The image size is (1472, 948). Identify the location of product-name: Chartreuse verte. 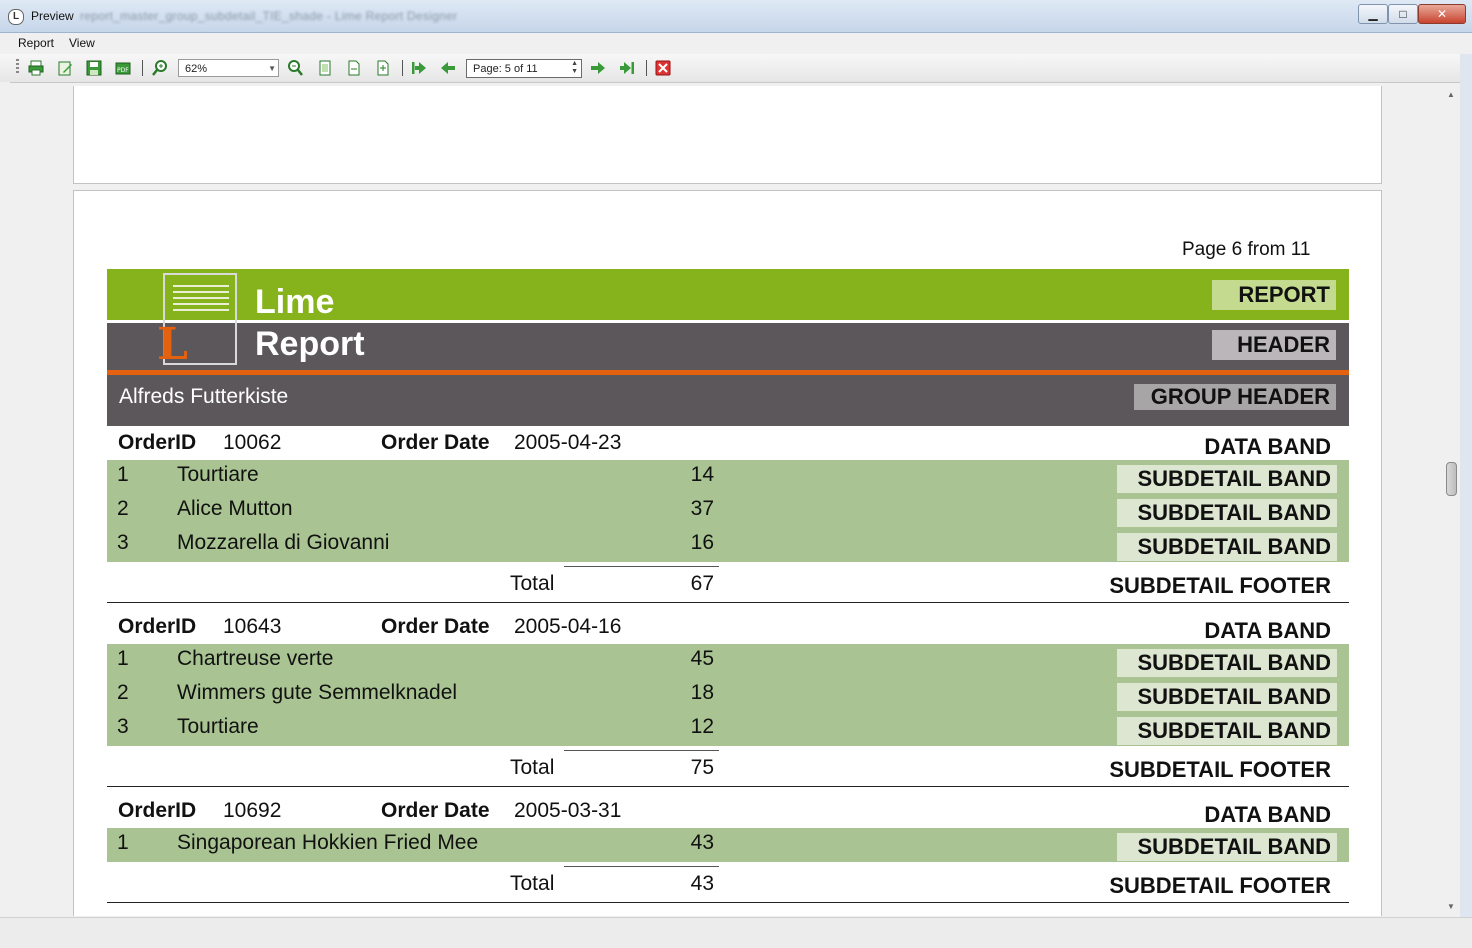
(255, 658).